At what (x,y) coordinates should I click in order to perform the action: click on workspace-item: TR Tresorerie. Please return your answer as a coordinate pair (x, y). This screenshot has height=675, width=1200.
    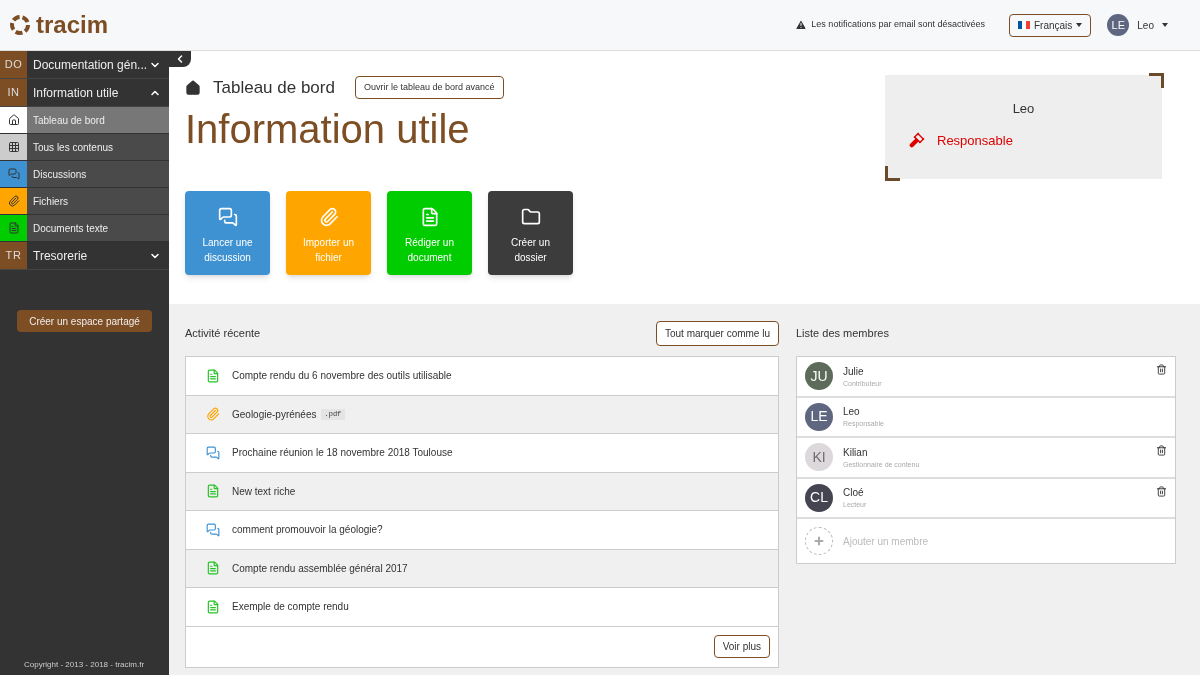
    Looking at the image, I should click on (84, 256).